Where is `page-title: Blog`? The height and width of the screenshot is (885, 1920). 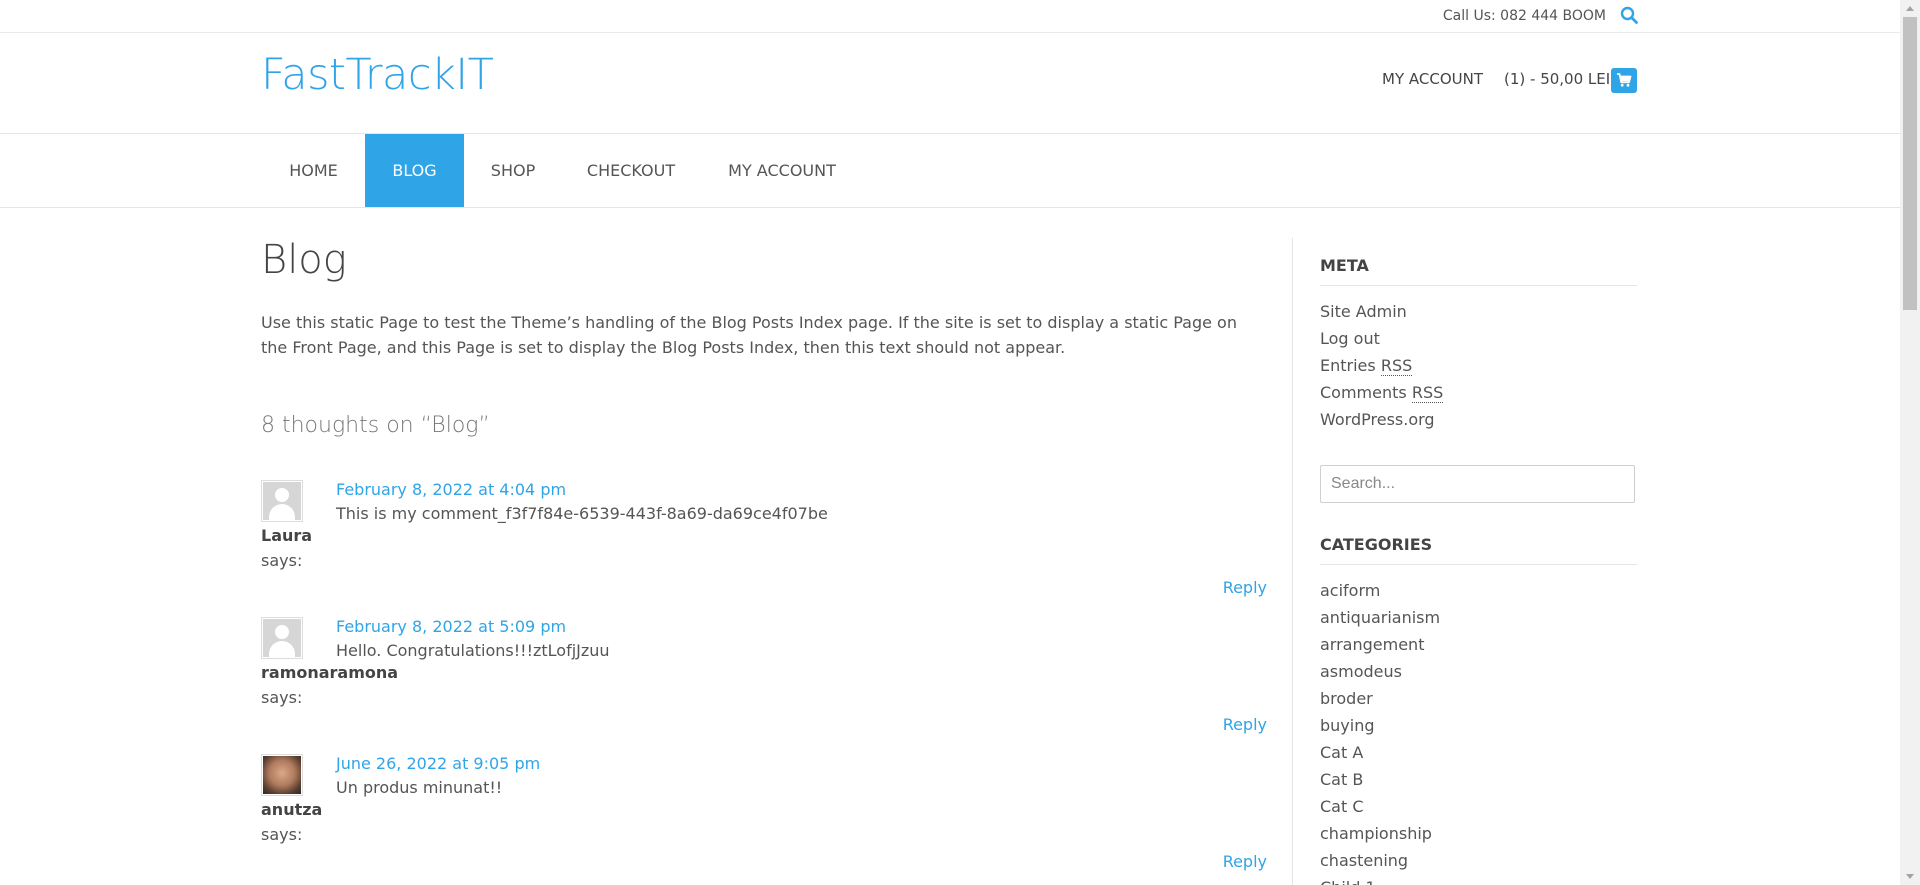
page-title: Blog is located at coordinates (304, 260).